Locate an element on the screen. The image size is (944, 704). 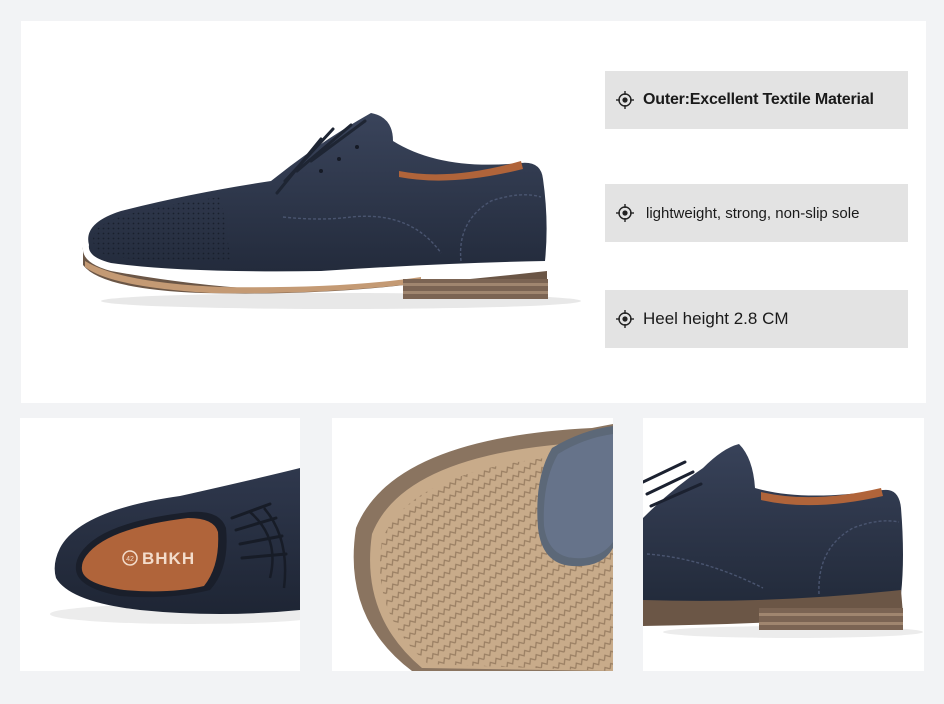
insole-size-label: 42 is located at coordinates (130, 559).